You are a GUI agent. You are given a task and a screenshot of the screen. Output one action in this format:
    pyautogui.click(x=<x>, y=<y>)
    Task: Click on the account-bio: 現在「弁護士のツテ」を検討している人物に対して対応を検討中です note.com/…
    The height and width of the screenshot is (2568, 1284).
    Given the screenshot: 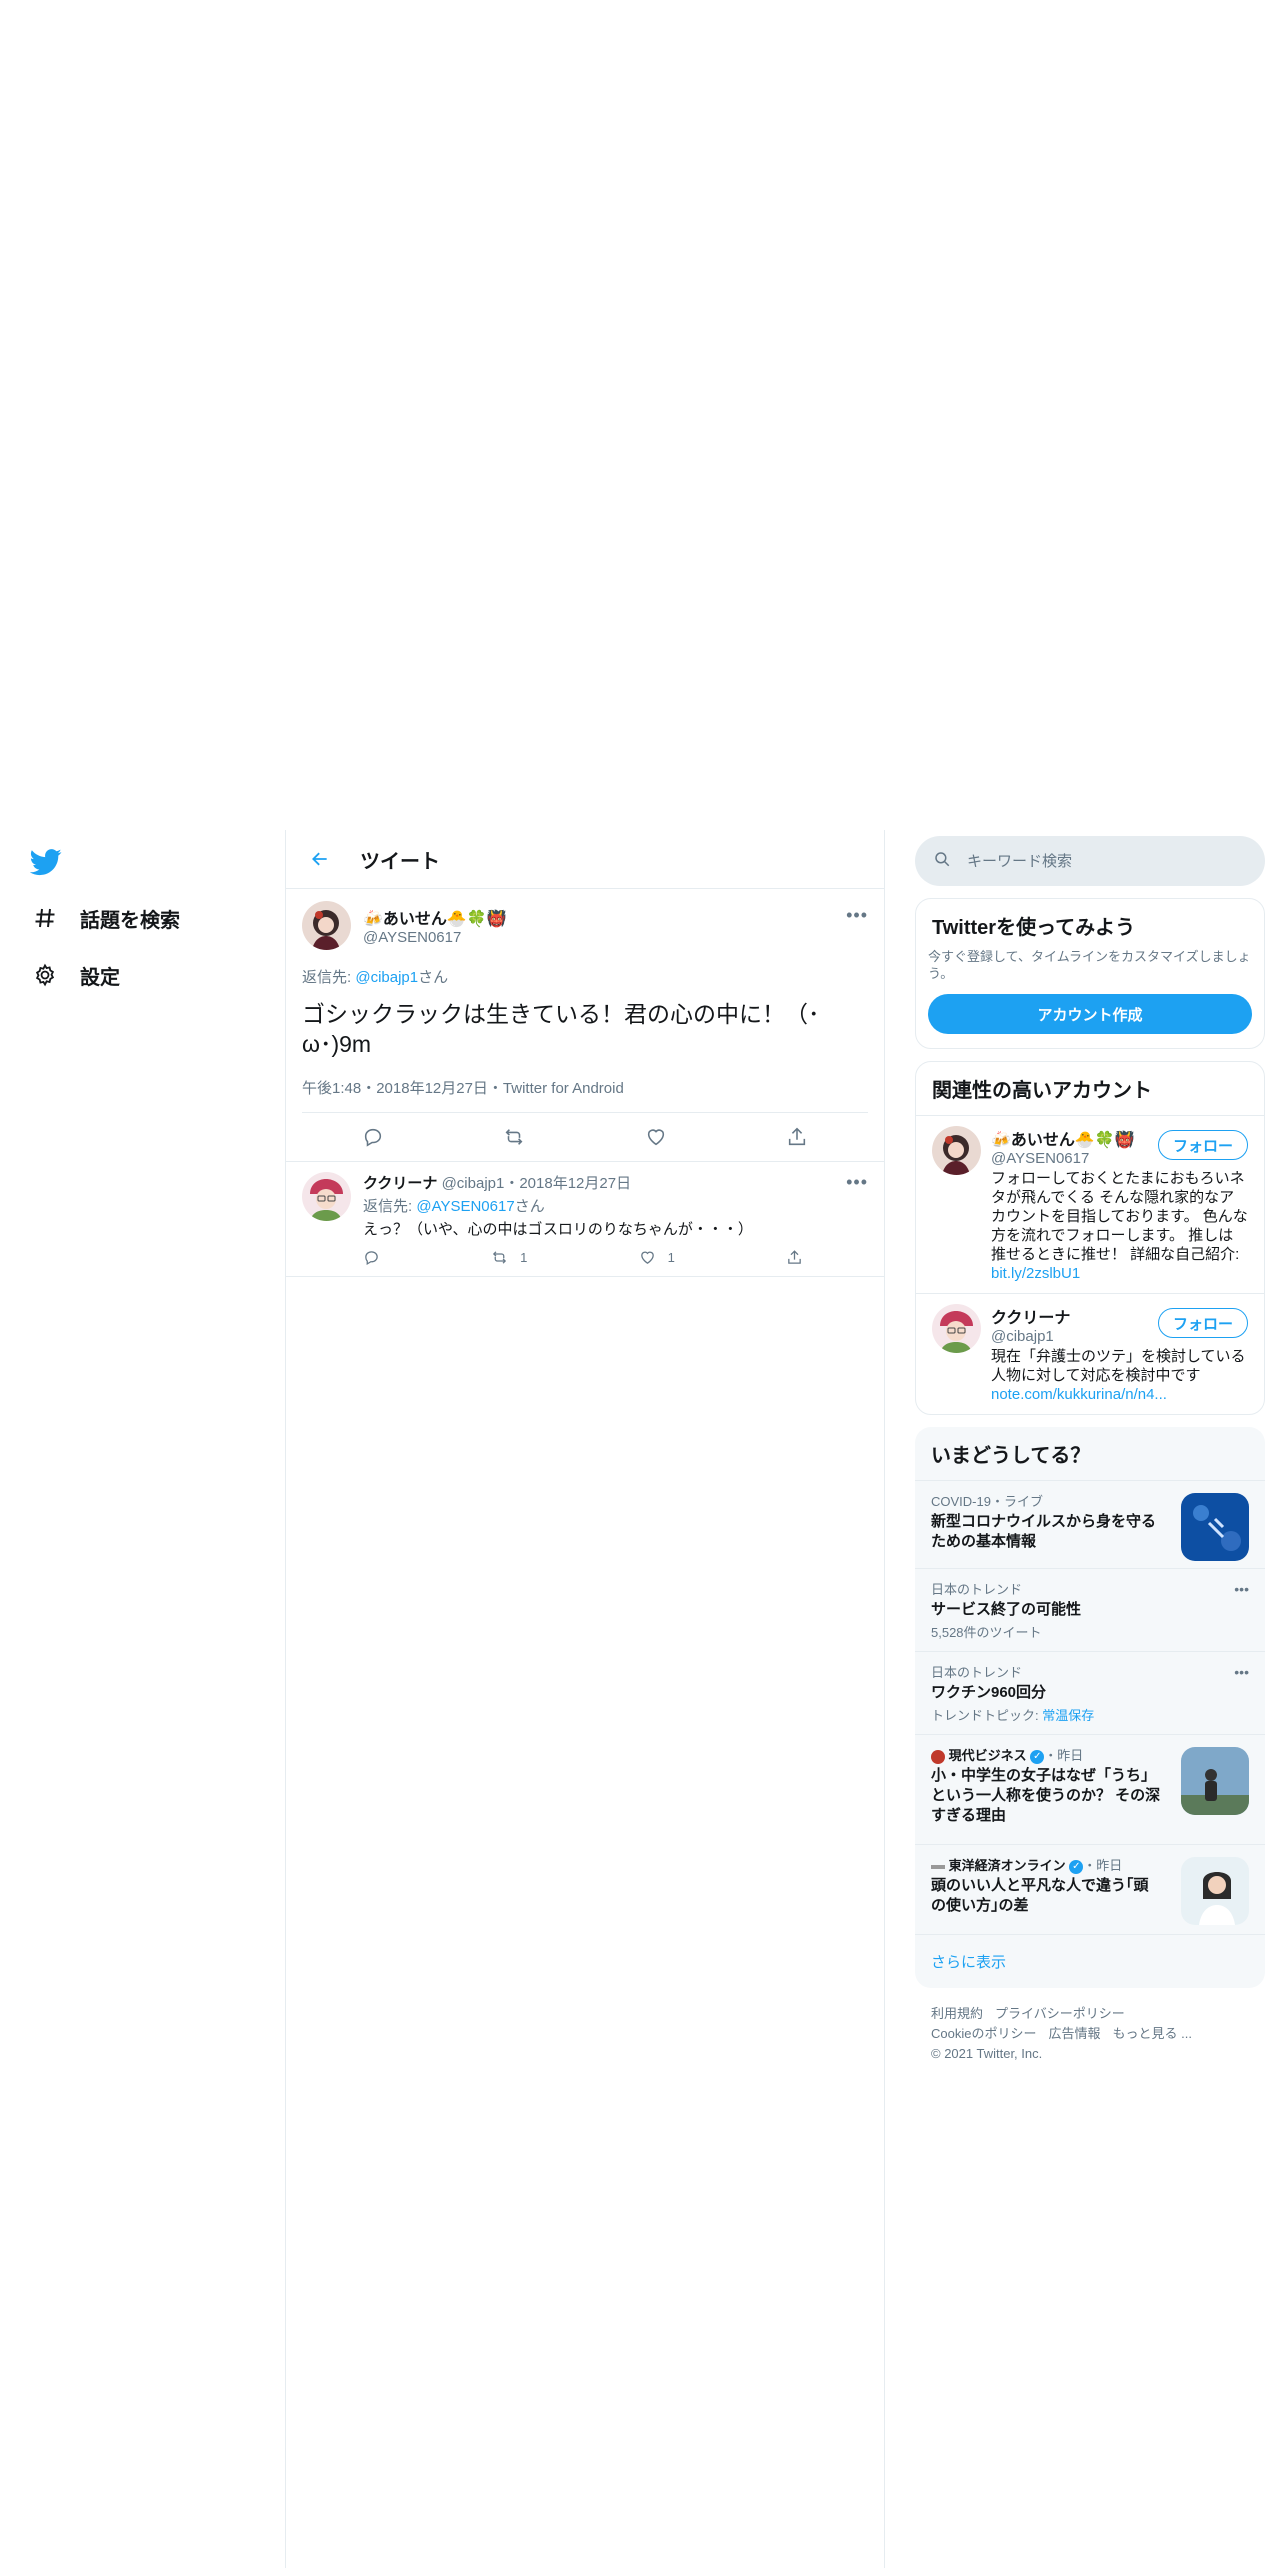 What is the action you would take?
    pyautogui.click(x=1119, y=1375)
    